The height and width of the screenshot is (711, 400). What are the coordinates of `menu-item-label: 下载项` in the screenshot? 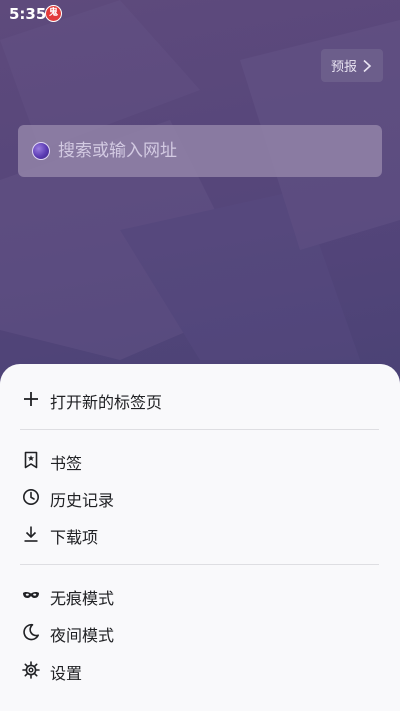 It's located at (74, 537).